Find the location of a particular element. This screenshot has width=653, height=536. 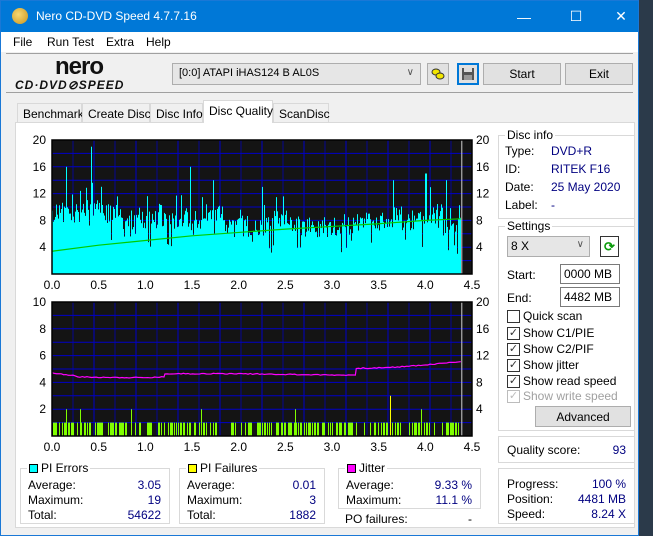

menu-help: Help is located at coordinates (158, 42).